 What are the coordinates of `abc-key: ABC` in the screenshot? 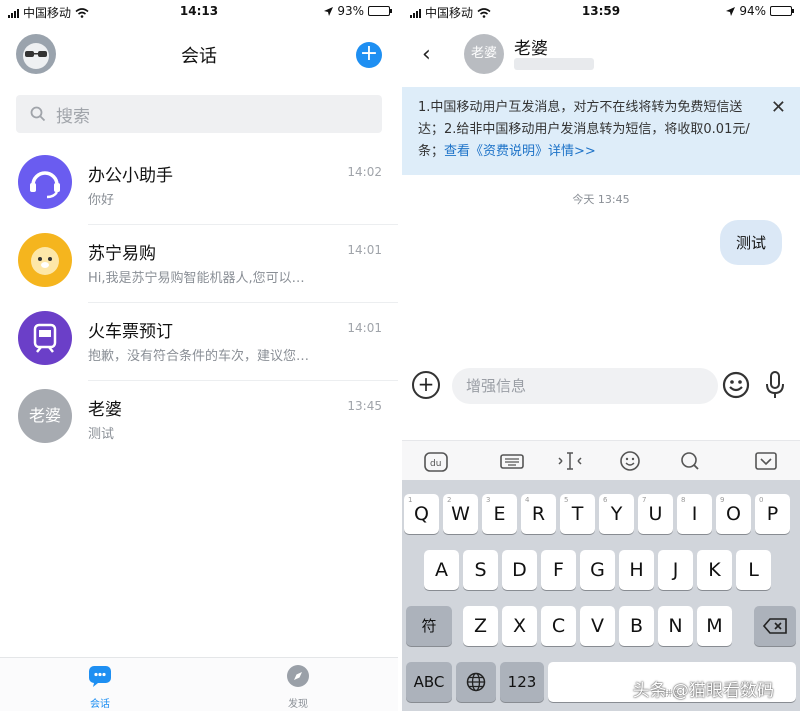 It's located at (429, 682).